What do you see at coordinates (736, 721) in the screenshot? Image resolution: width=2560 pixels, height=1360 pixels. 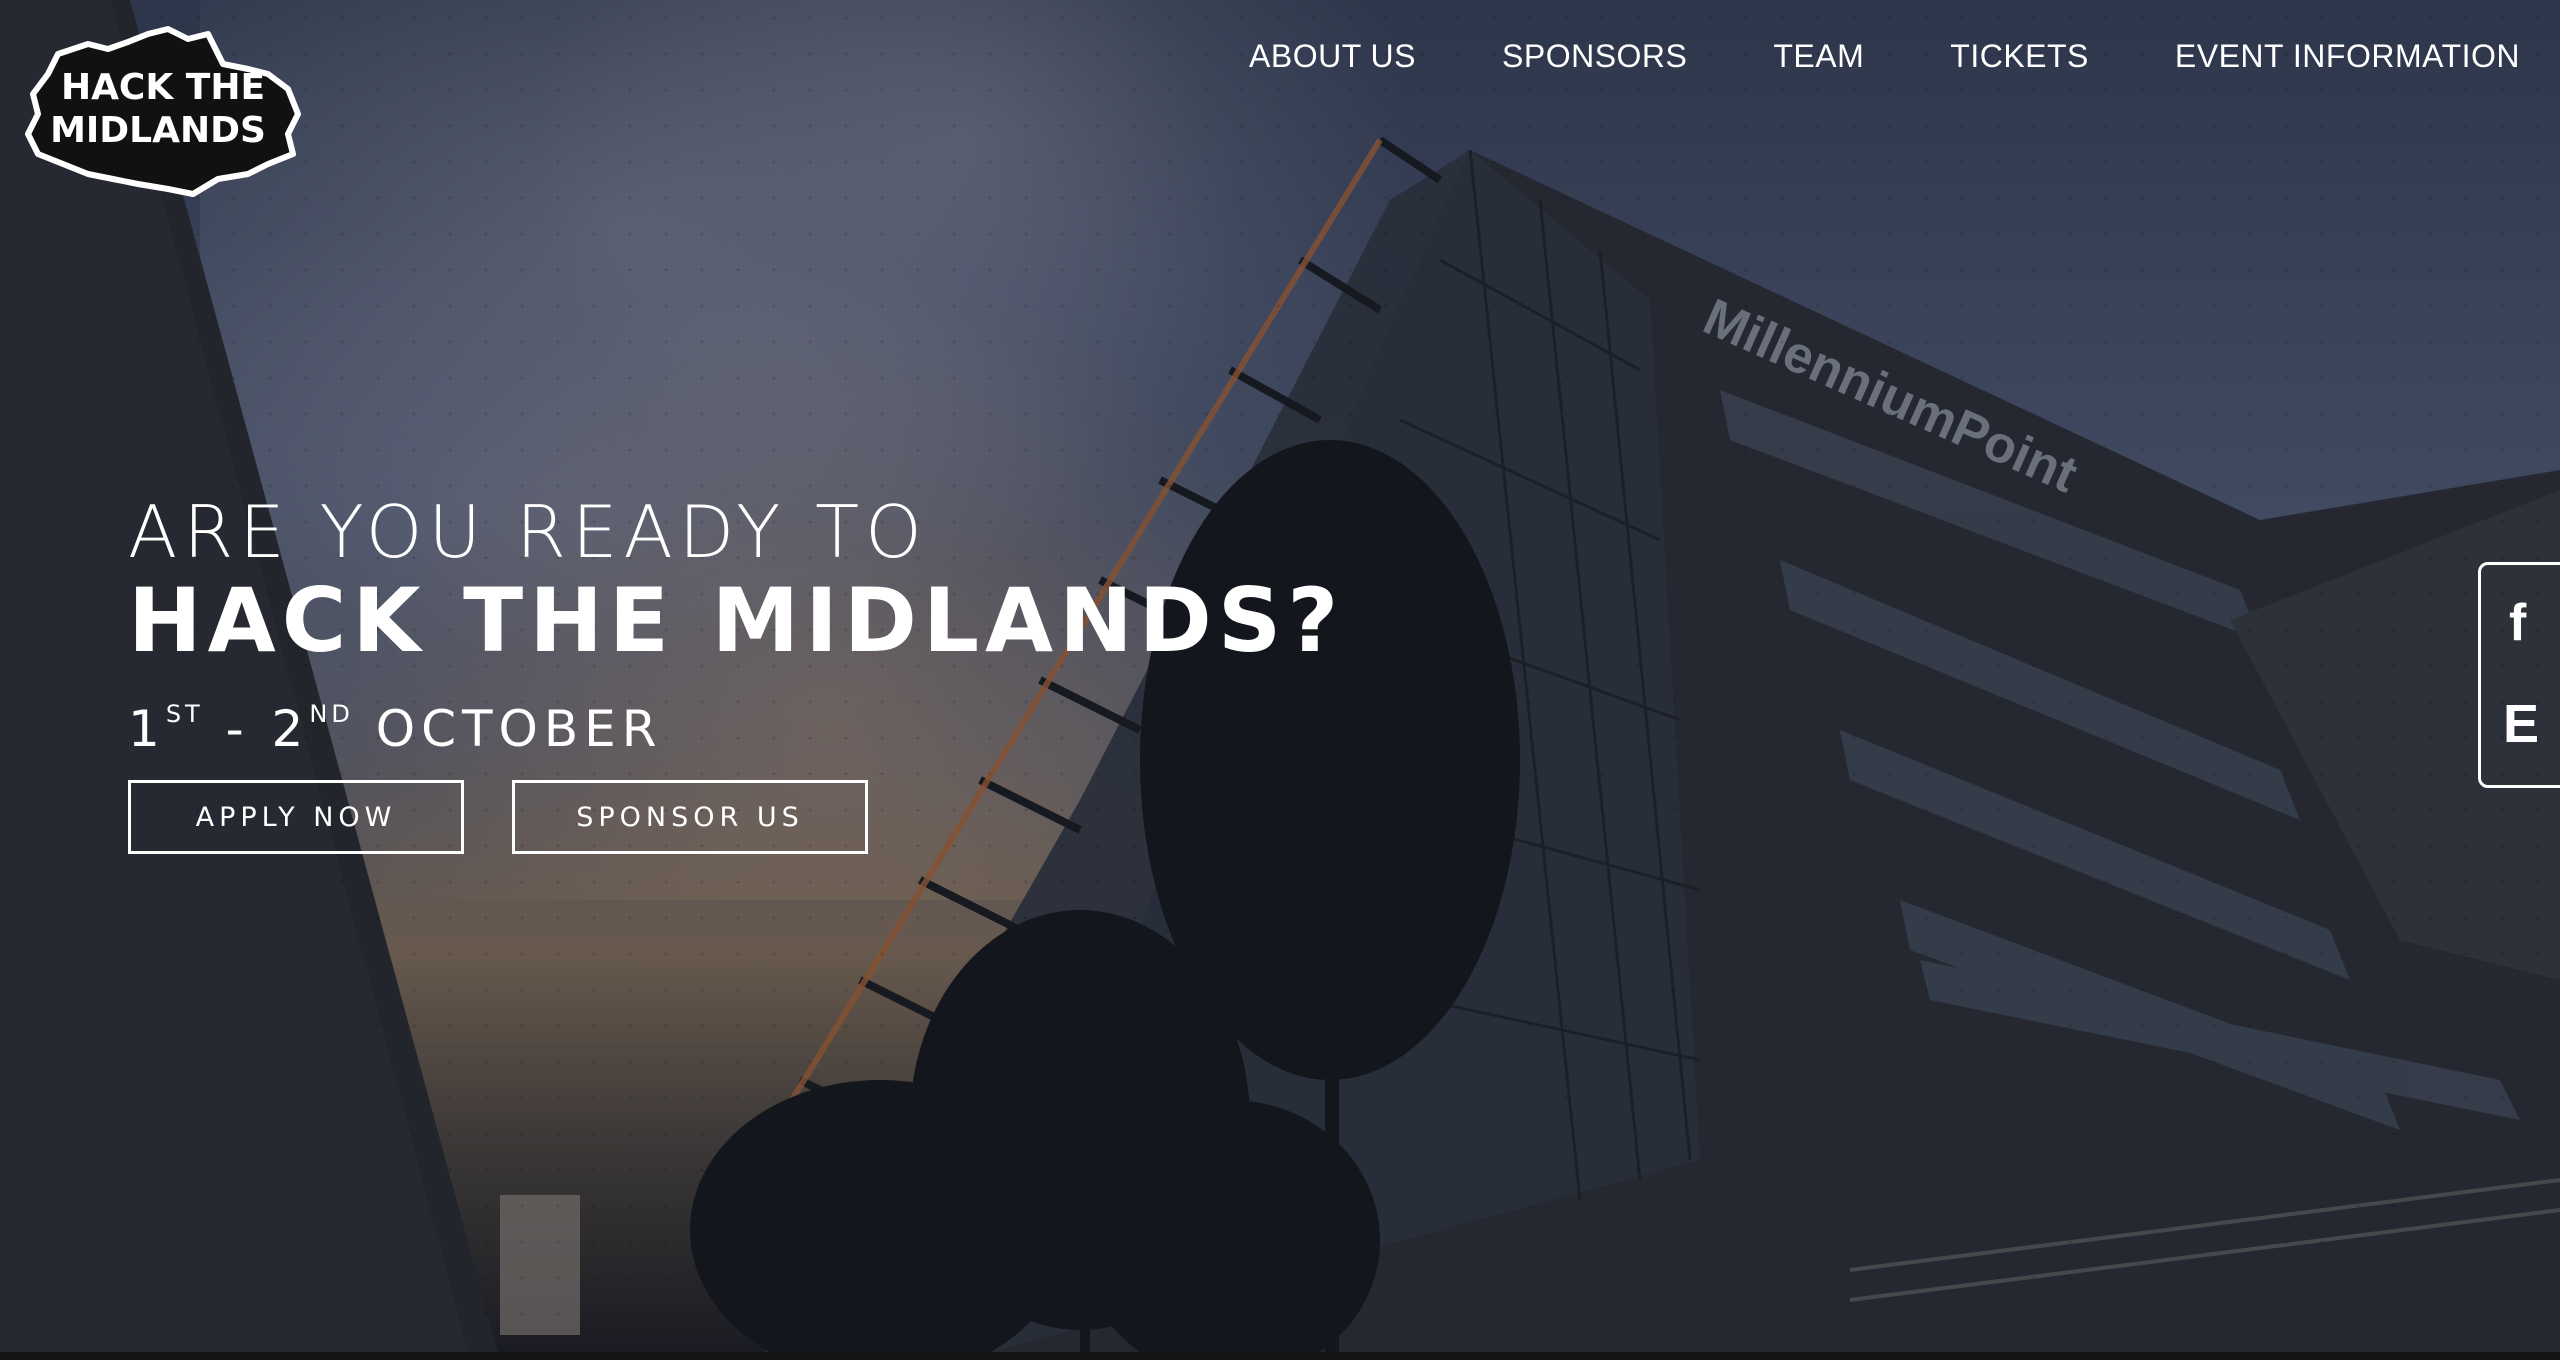 I see `hero-date: 1ST - 2ND OCTOBER` at bounding box center [736, 721].